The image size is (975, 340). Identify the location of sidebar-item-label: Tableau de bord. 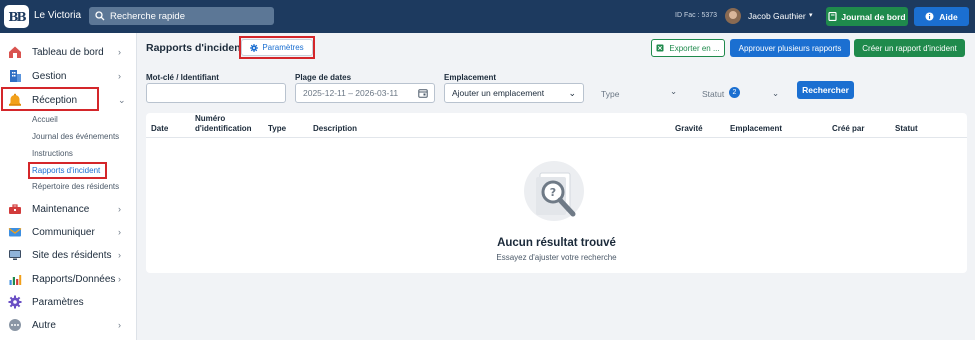
(68, 52).